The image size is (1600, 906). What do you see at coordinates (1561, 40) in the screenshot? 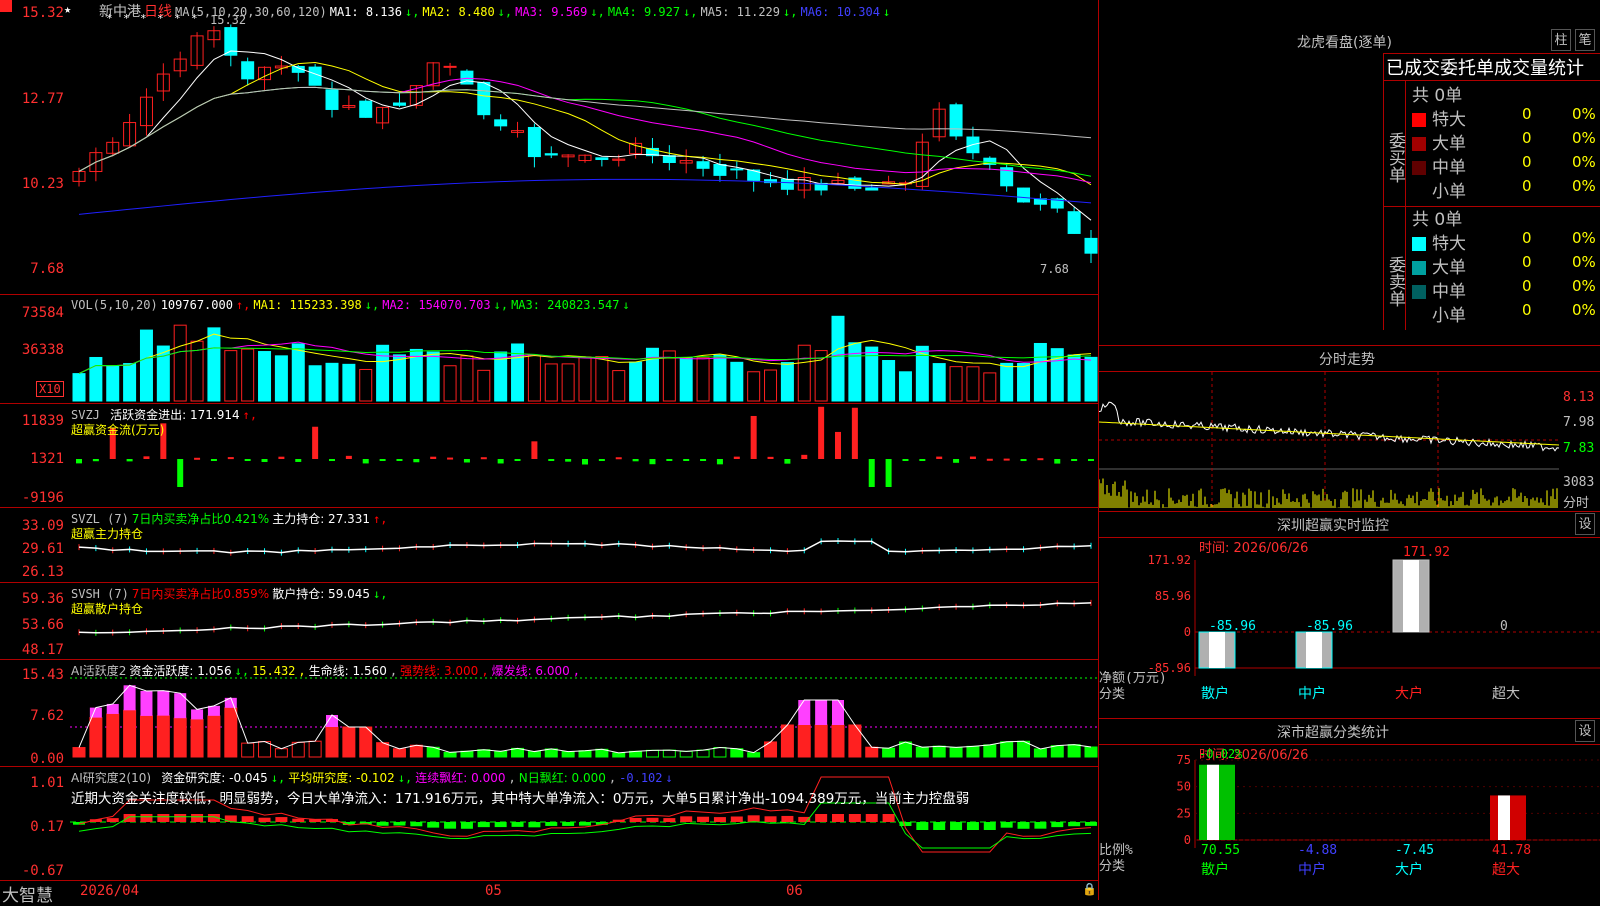
I see `bar-mode-button: 柱` at bounding box center [1561, 40].